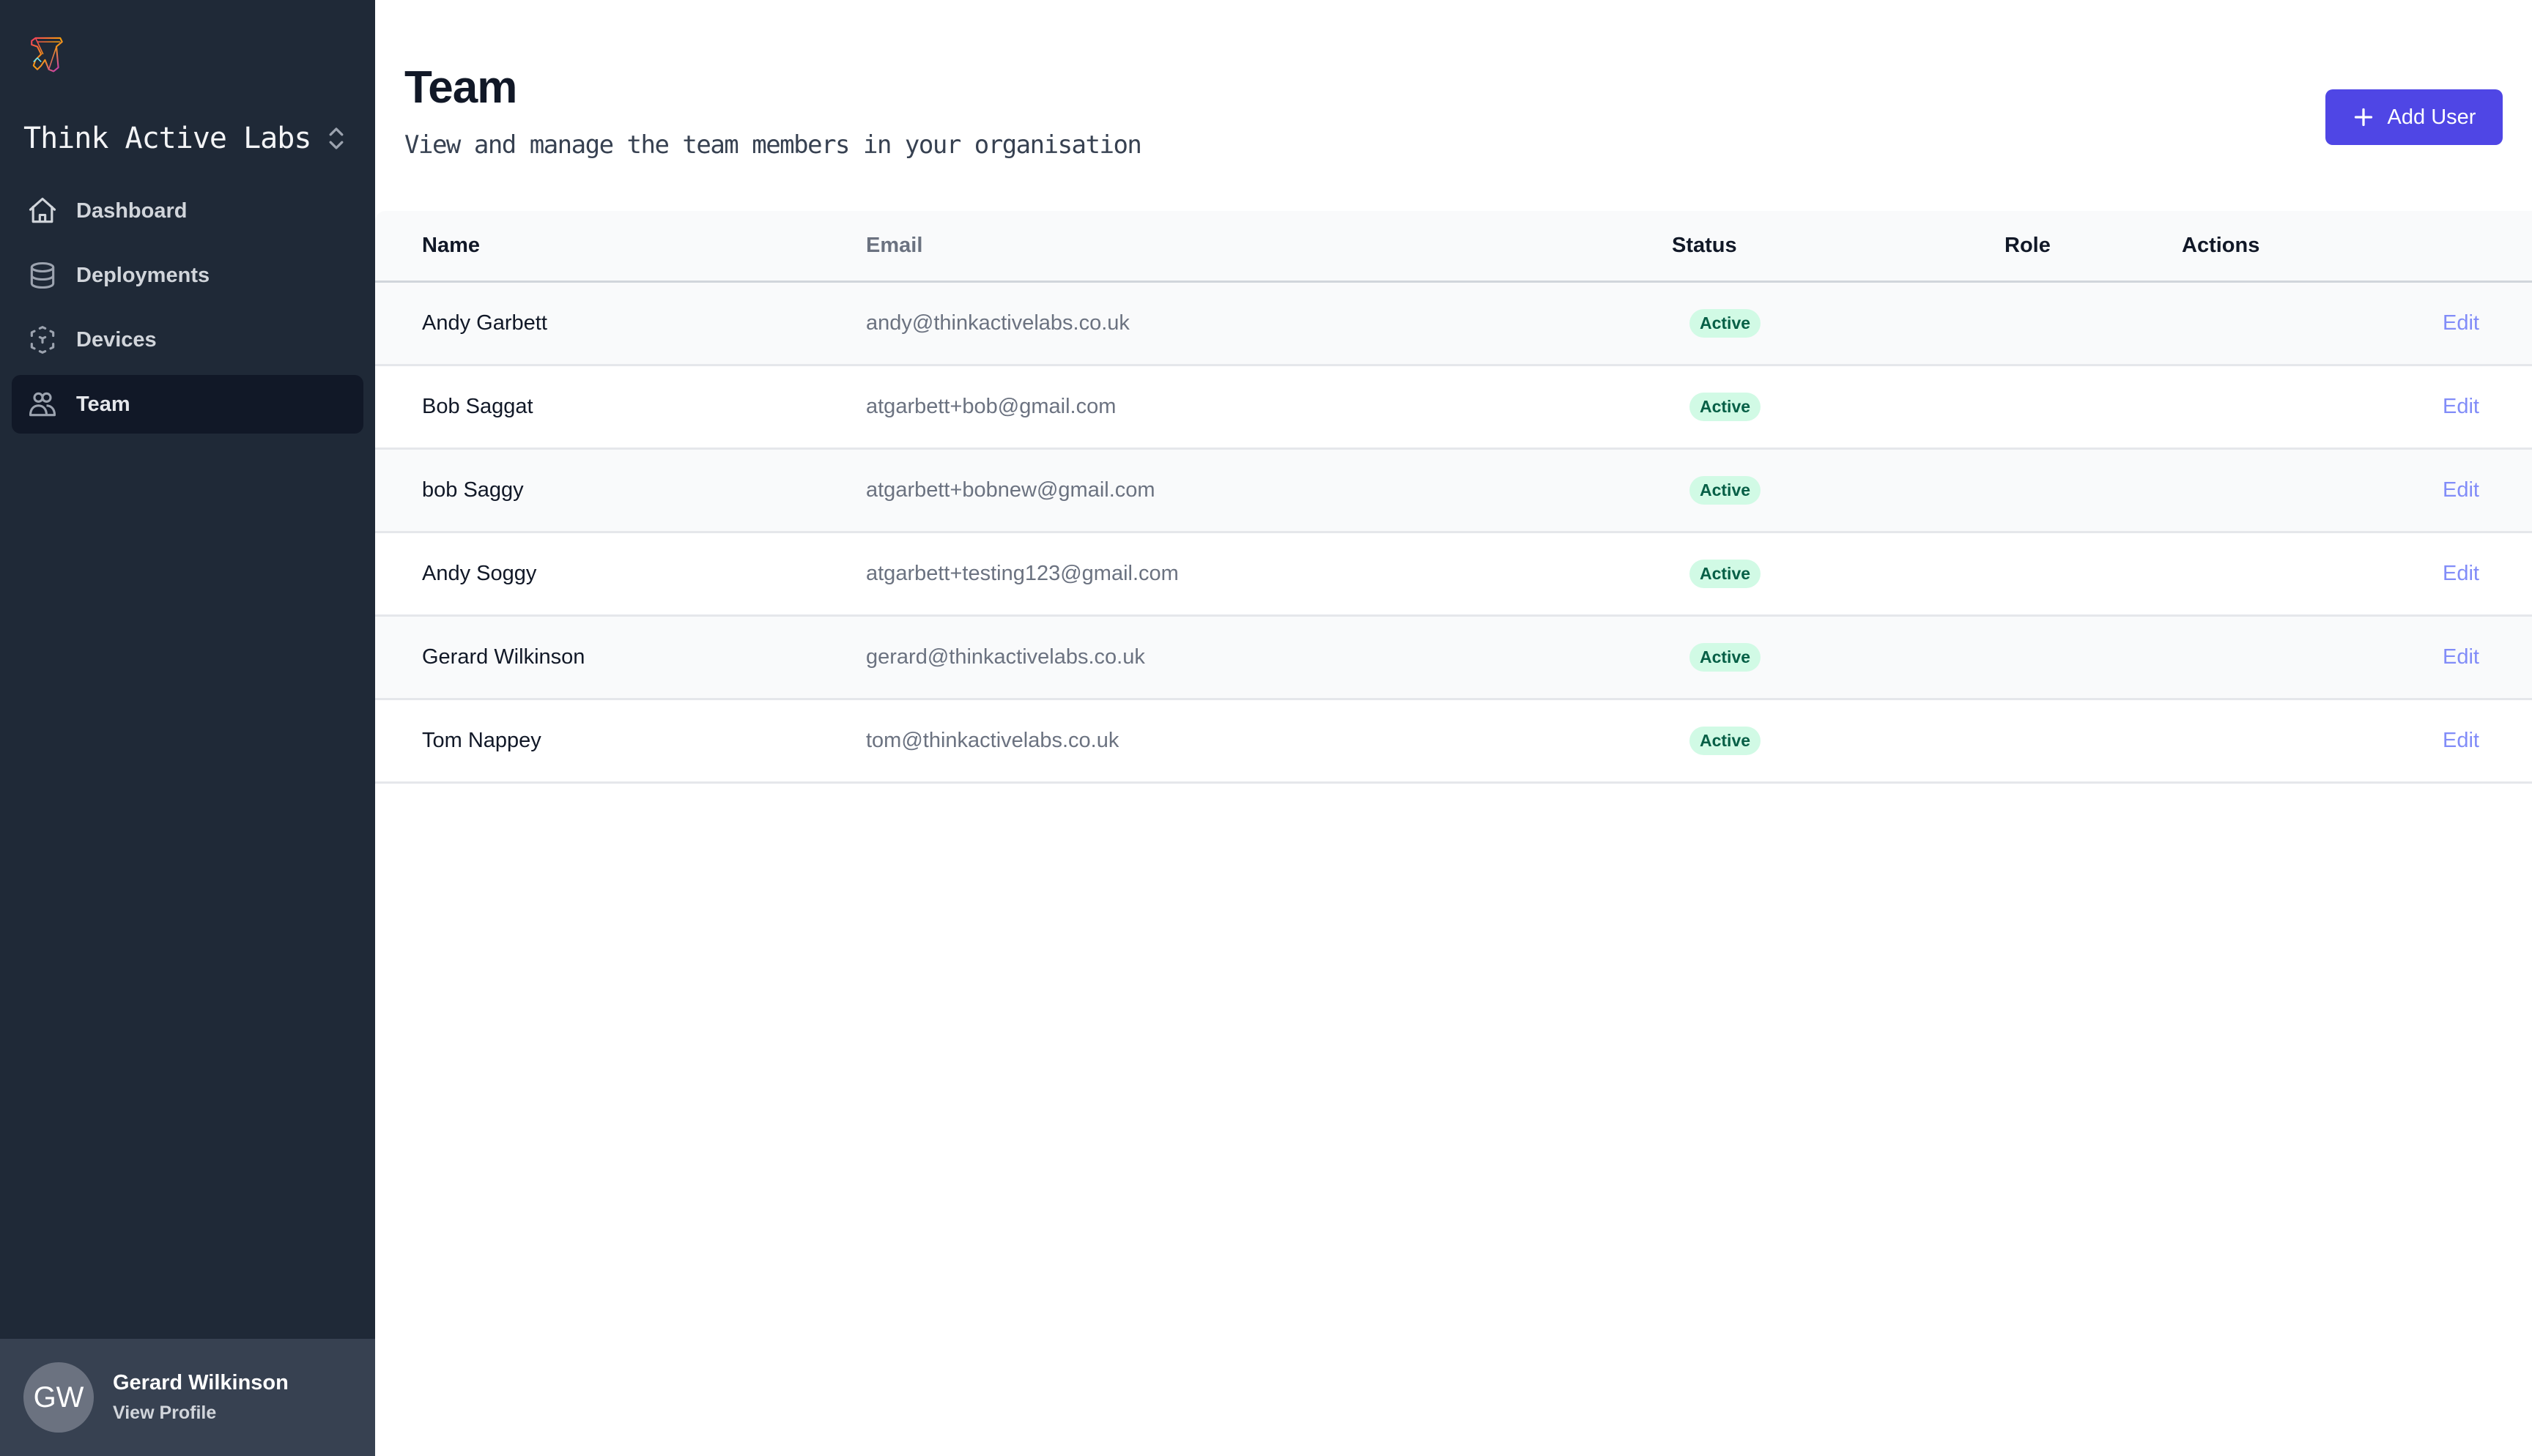  Describe the element at coordinates (42, 275) in the screenshot. I see `database-icon` at that location.